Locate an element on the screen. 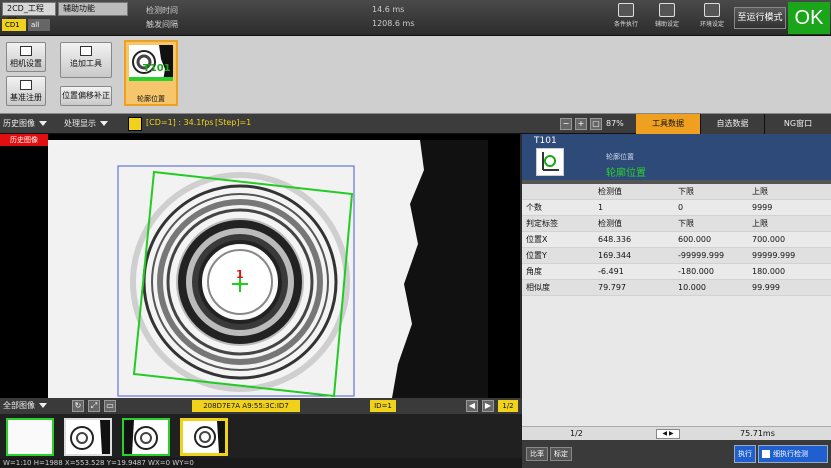 The height and width of the screenshot is (468, 831). history-image-select: 历史图像 is located at coordinates (32, 124).